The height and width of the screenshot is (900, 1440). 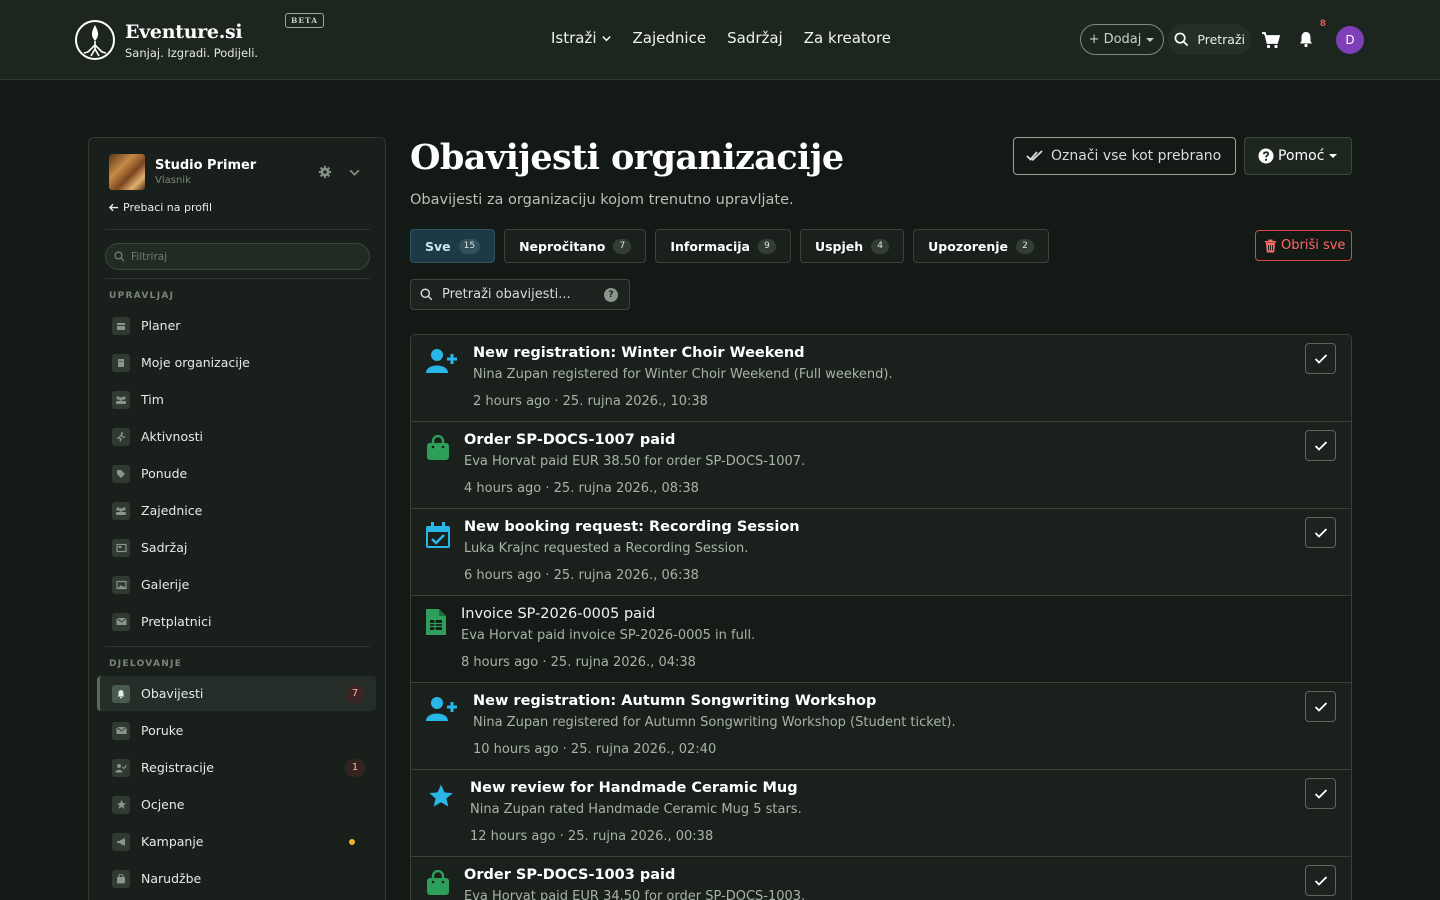 What do you see at coordinates (113, 207) in the screenshot?
I see `arrow-left-icon` at bounding box center [113, 207].